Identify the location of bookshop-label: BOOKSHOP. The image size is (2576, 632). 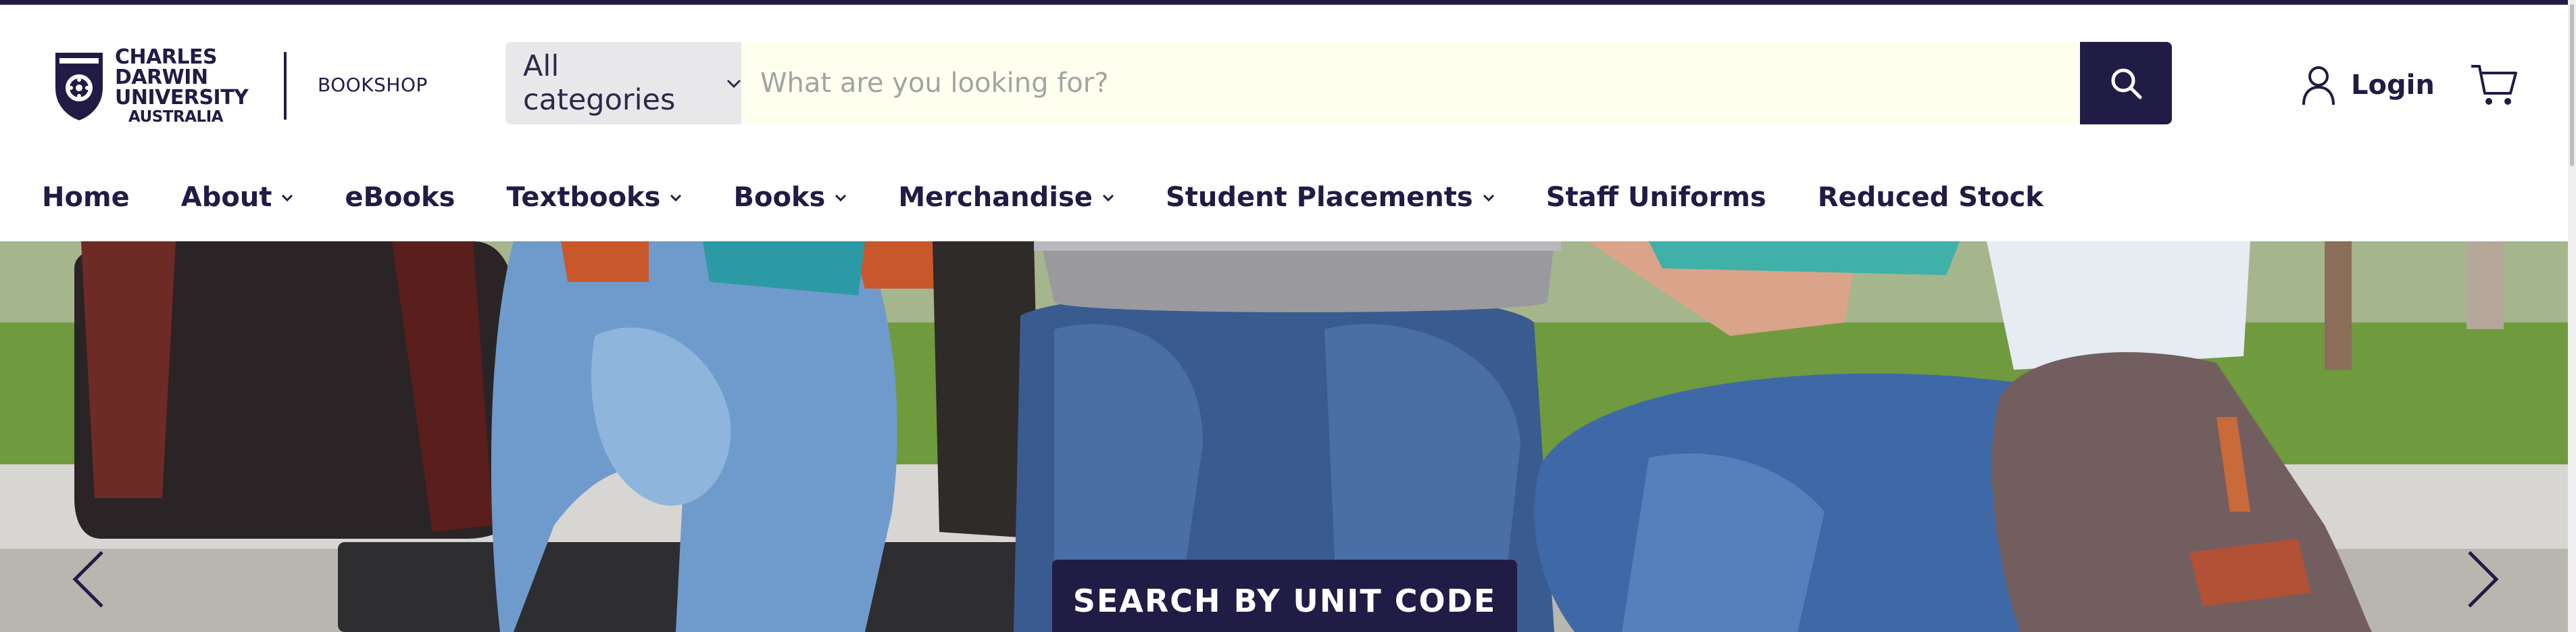
(373, 85).